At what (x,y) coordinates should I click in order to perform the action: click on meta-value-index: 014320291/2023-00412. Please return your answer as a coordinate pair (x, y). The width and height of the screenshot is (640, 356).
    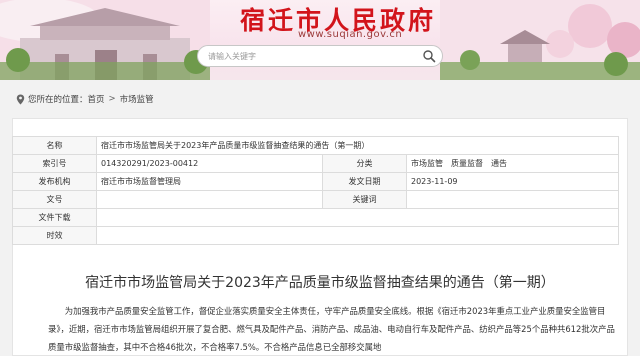
    Looking at the image, I should click on (209, 163).